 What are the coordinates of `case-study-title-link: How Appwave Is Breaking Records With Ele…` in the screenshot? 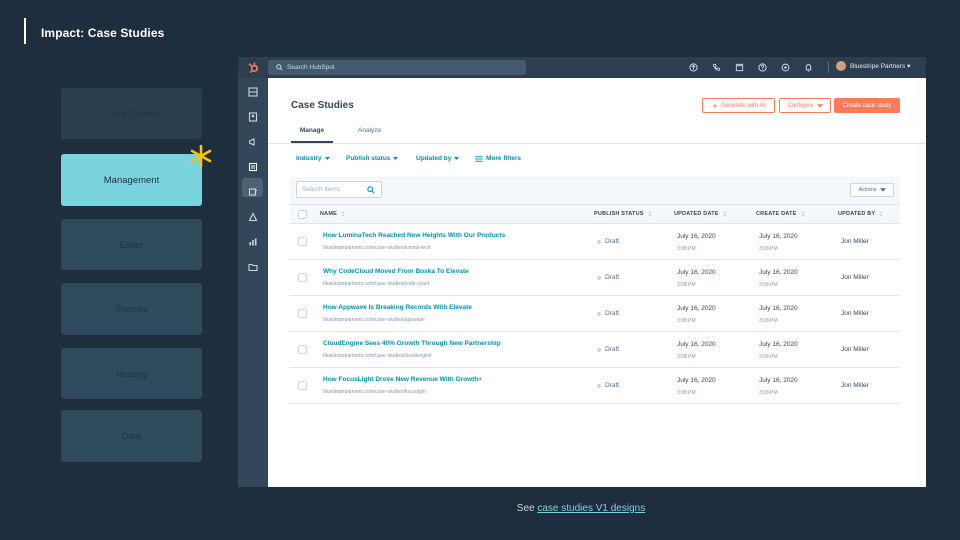 It's located at (397, 307).